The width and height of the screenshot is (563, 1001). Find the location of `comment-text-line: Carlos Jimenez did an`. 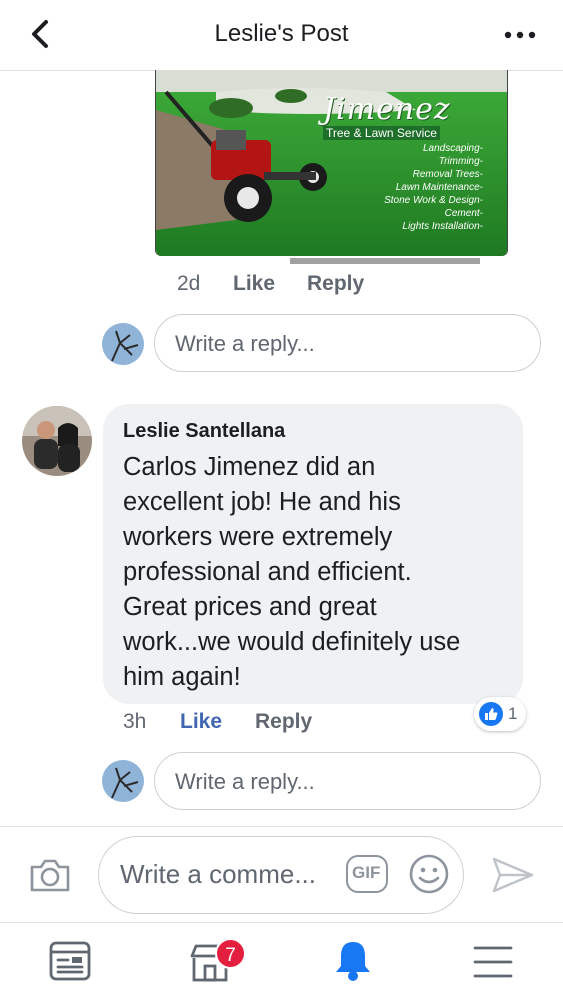

comment-text-line: Carlos Jimenez did an is located at coordinates (249, 467).